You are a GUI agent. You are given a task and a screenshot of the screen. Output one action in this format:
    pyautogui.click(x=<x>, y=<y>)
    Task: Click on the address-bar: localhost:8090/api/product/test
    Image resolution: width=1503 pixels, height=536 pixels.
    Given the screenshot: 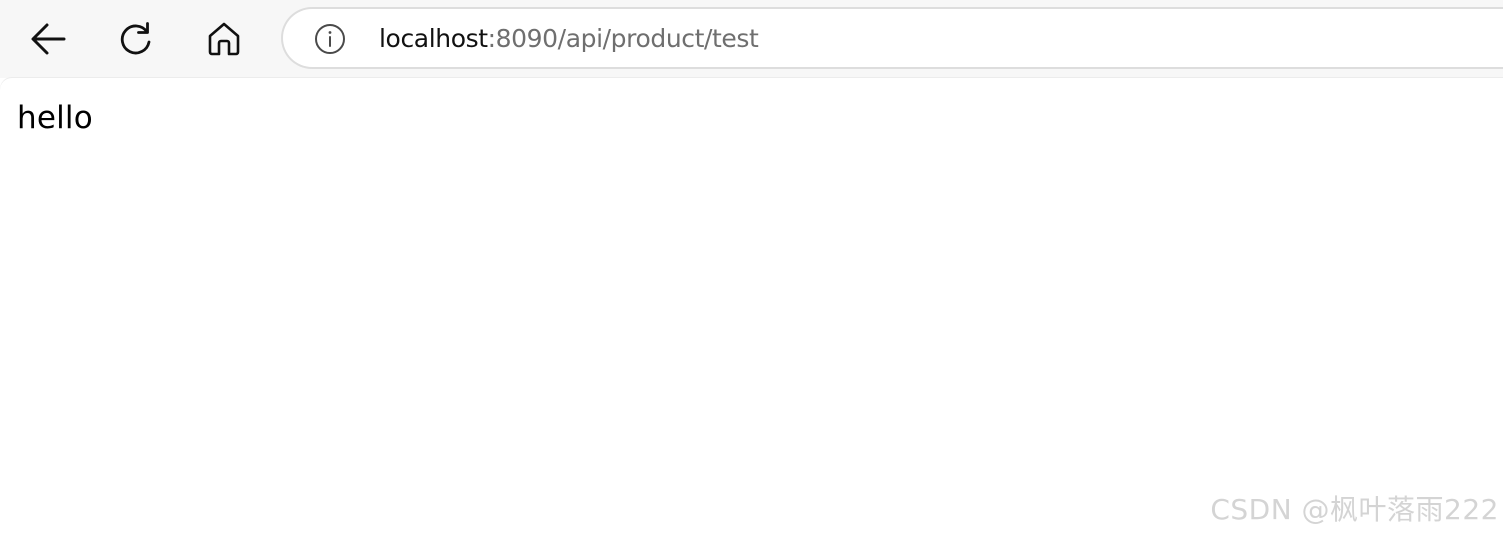 What is the action you would take?
    pyautogui.click(x=892, y=38)
    